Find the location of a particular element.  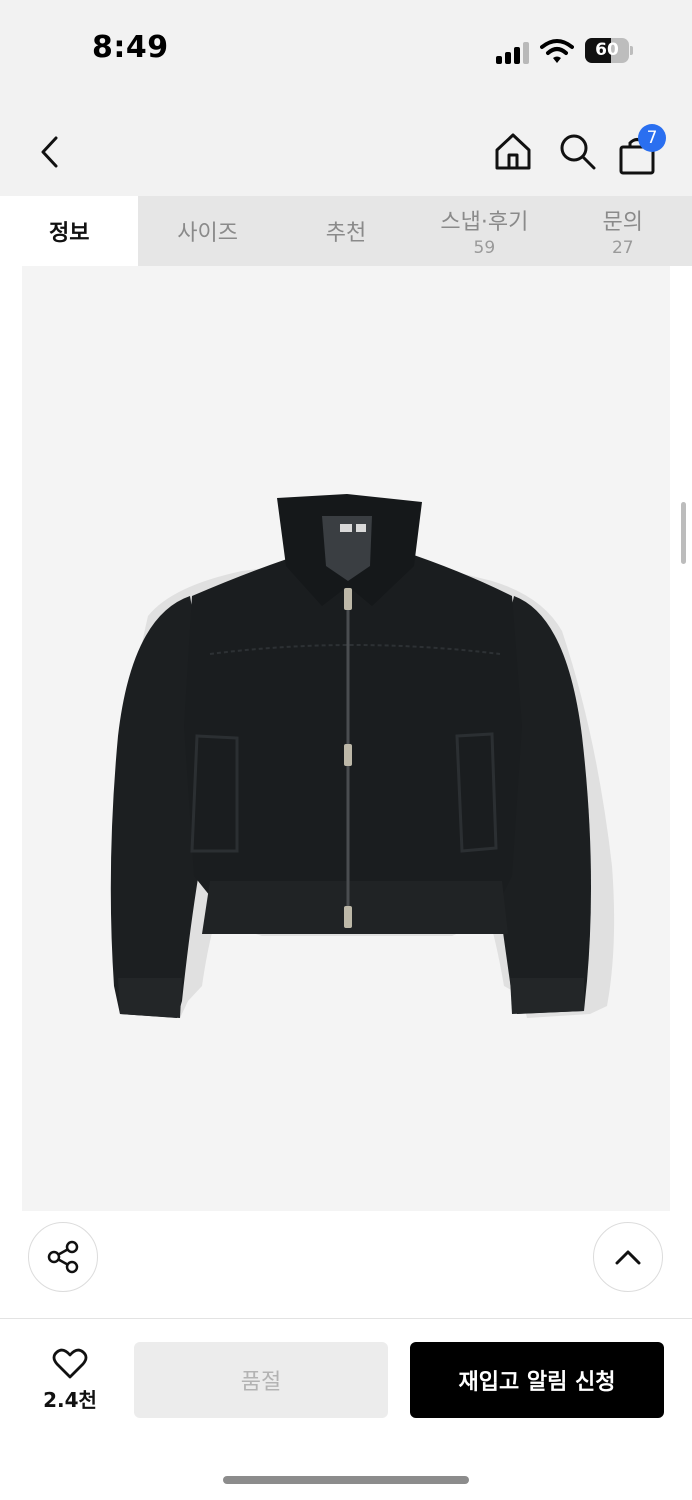

share-button is located at coordinates (63, 1257).